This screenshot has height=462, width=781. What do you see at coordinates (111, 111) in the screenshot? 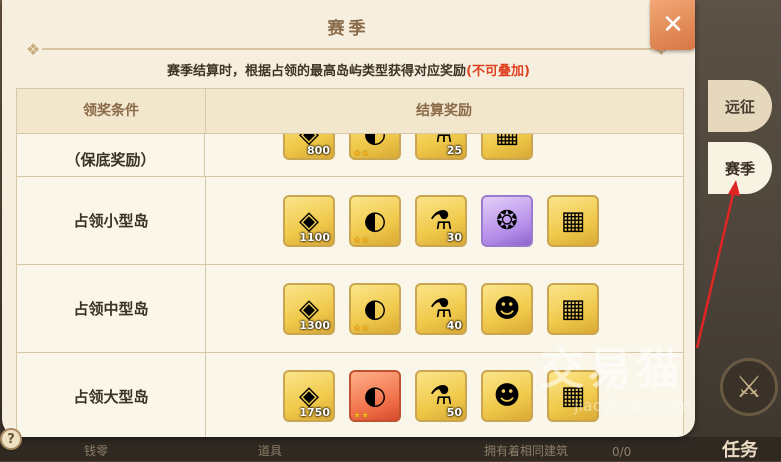
I see `header-condition: 领奖条件` at bounding box center [111, 111].